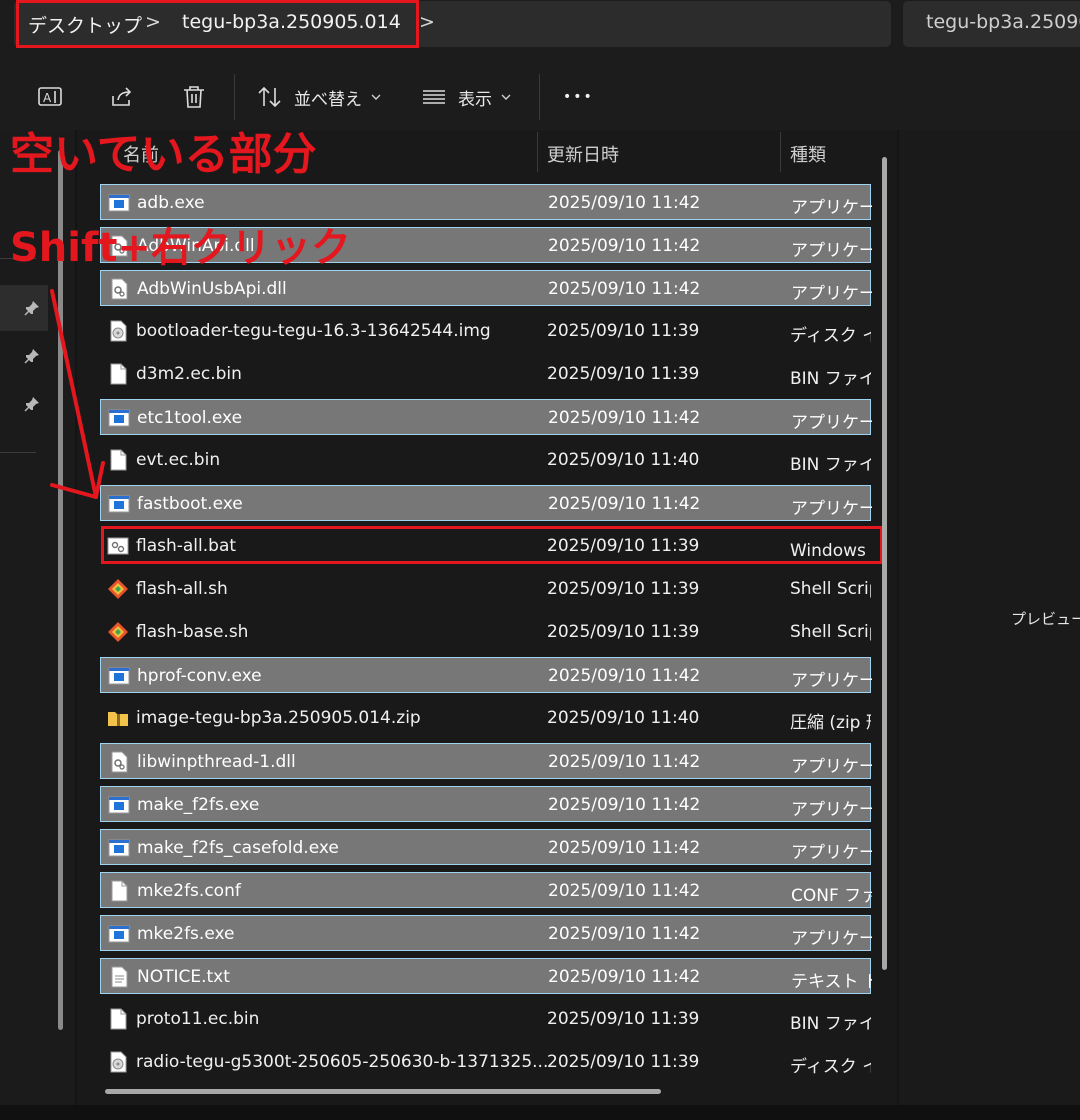 This screenshot has width=1080, height=1120. Describe the element at coordinates (486, 675) in the screenshot. I see `file-row: hprof-conv.exe 2025/09/10 11:42 アプリケーション` at that location.